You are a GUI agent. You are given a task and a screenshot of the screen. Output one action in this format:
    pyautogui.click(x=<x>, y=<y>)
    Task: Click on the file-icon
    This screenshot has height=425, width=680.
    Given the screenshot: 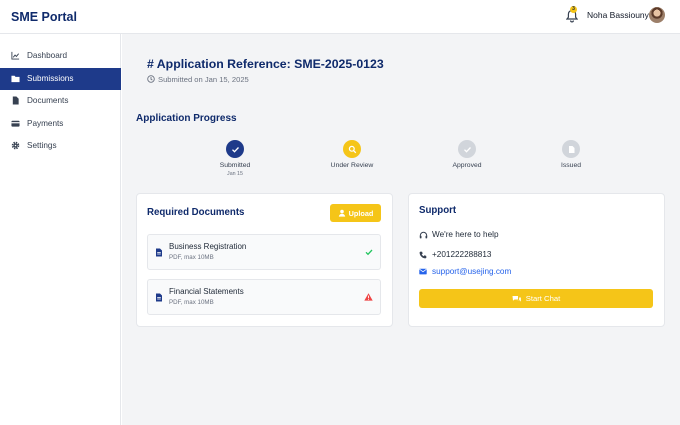 What is the action you would take?
    pyautogui.click(x=15, y=100)
    